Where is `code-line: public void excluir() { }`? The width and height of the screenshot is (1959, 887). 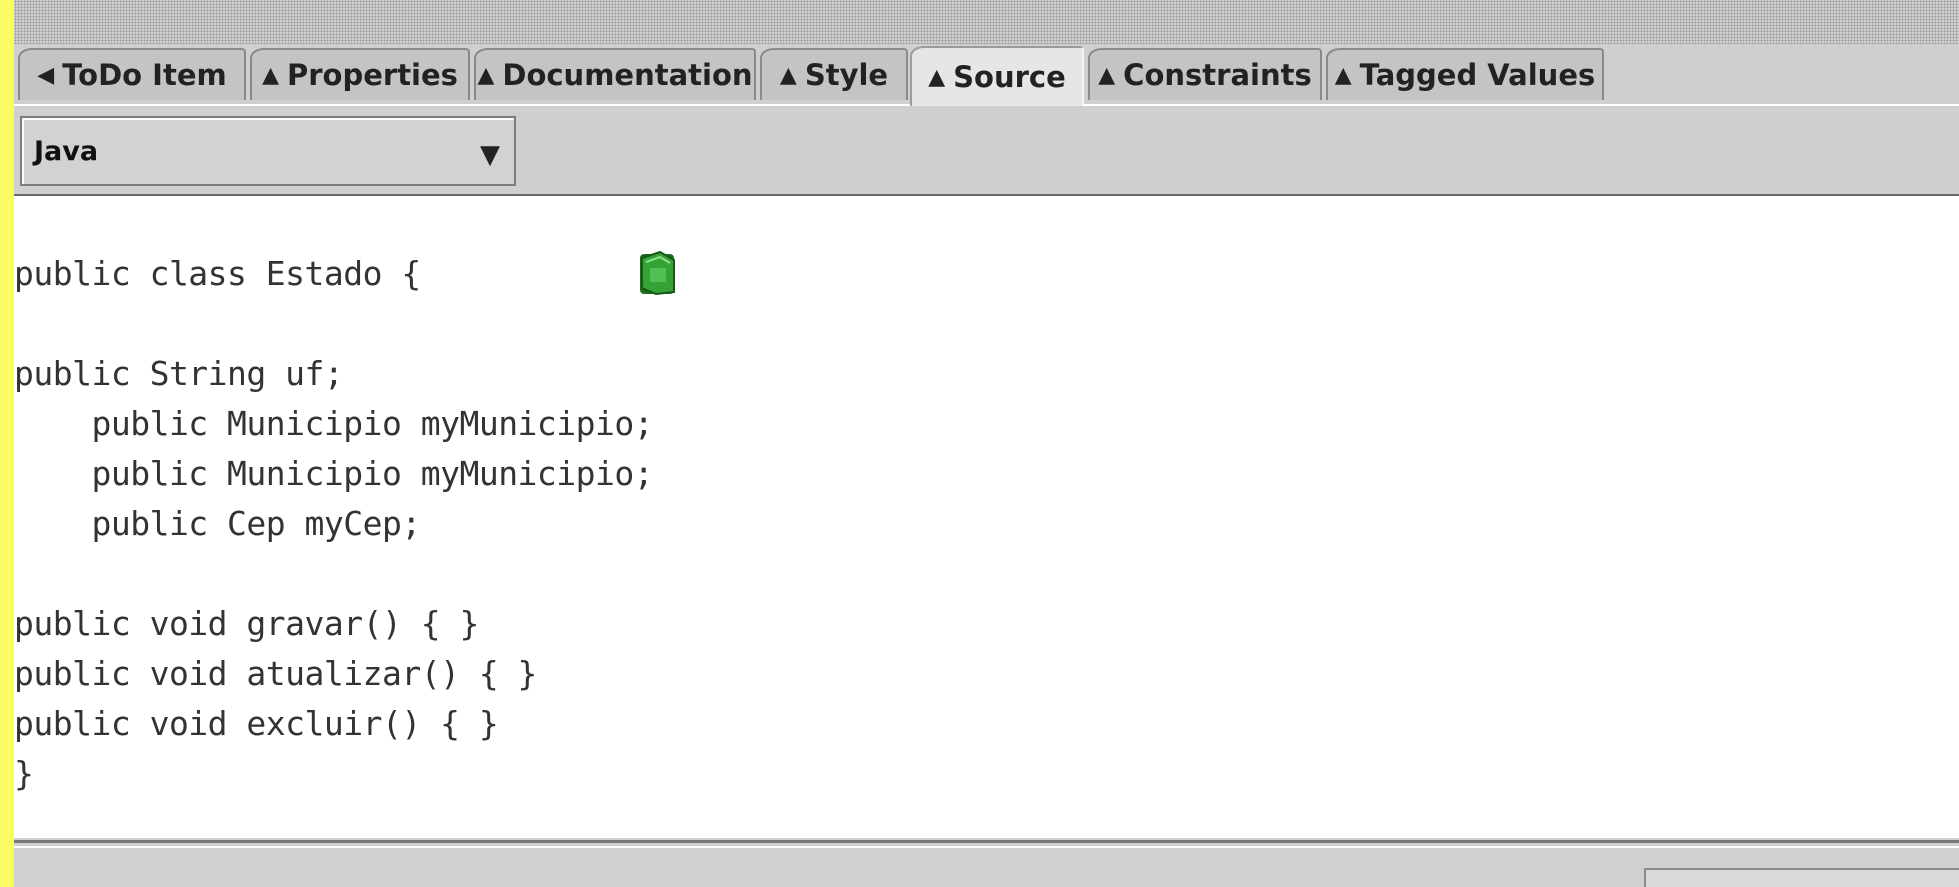
code-line: public void excluir() { } is located at coordinates (256, 723).